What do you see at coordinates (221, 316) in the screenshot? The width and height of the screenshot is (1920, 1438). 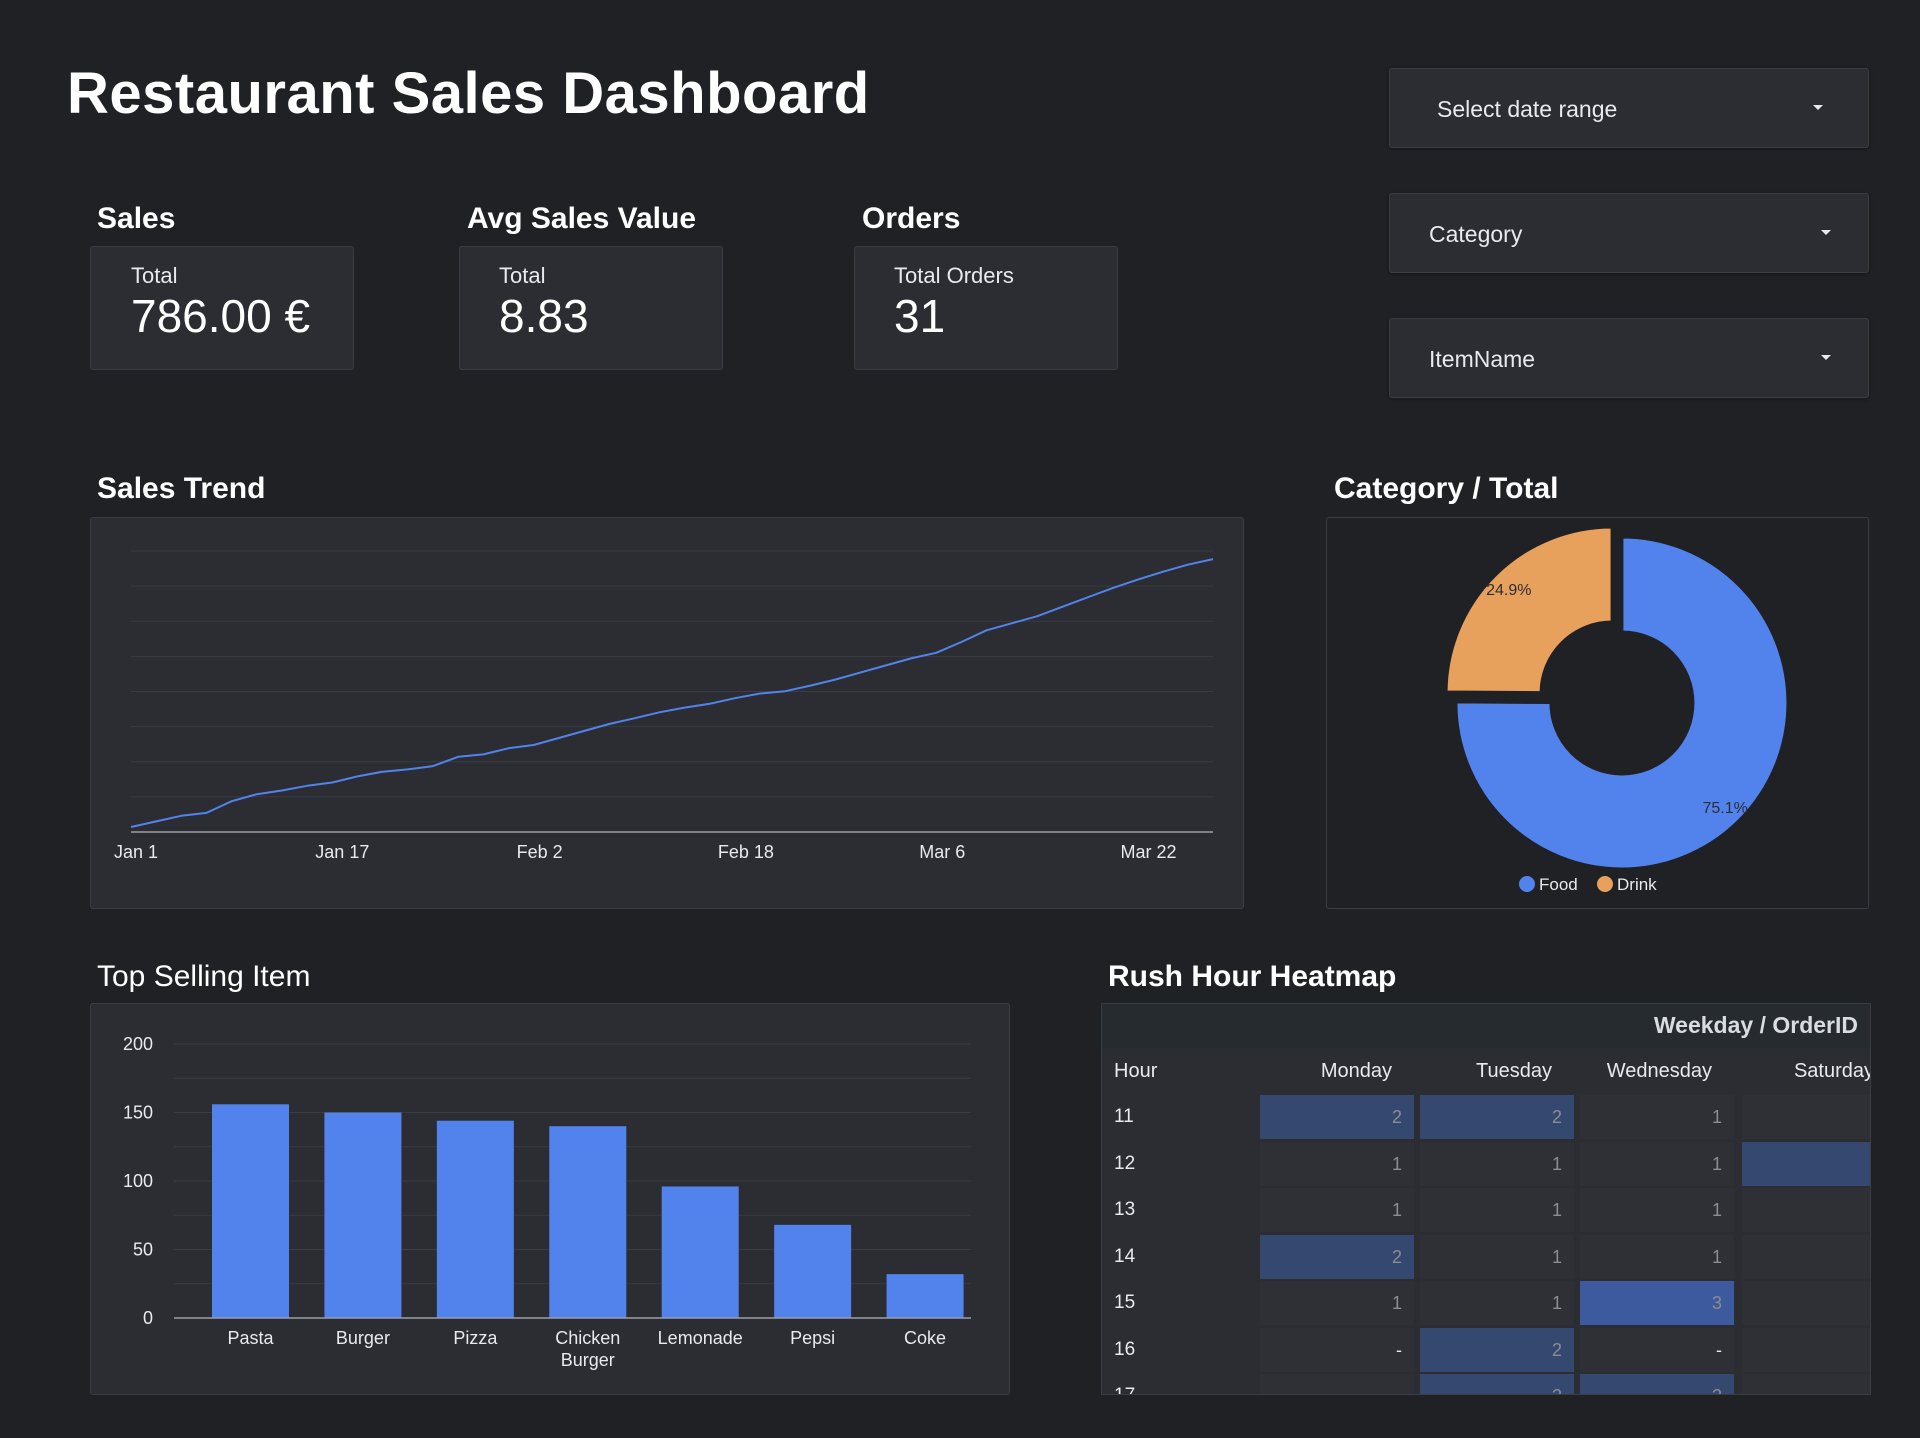 I see `sales-kpi-value: 786.00 €` at bounding box center [221, 316].